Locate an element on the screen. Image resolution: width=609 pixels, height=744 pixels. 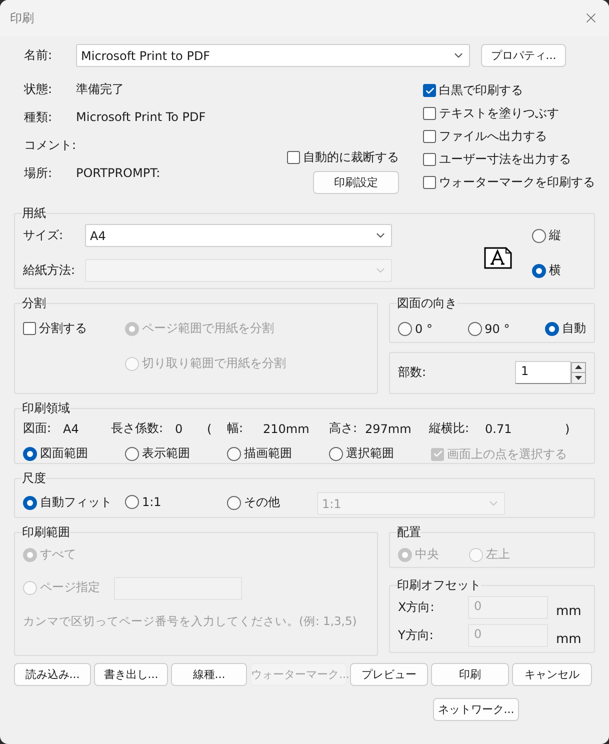
area-radio: 図面範囲 is located at coordinates (55, 453).